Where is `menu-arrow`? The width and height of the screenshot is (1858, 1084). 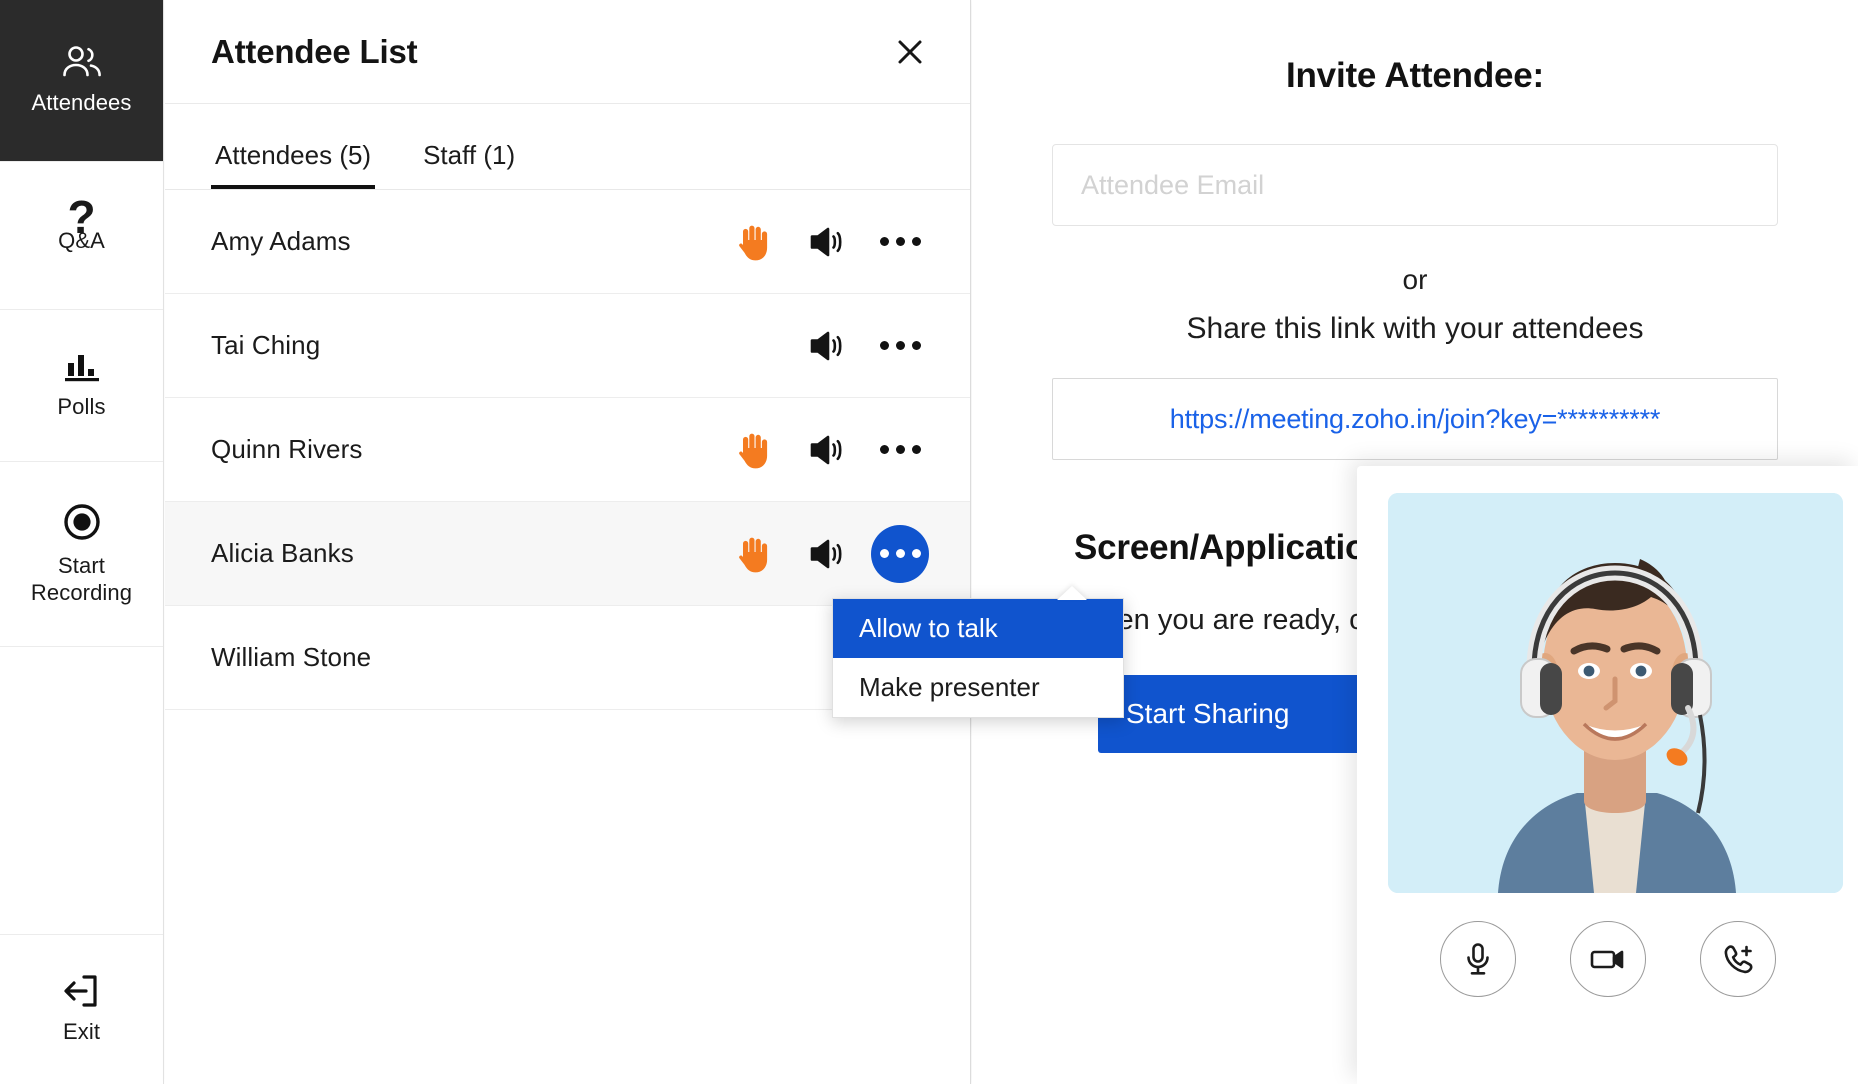 menu-arrow is located at coordinates (1072, 593).